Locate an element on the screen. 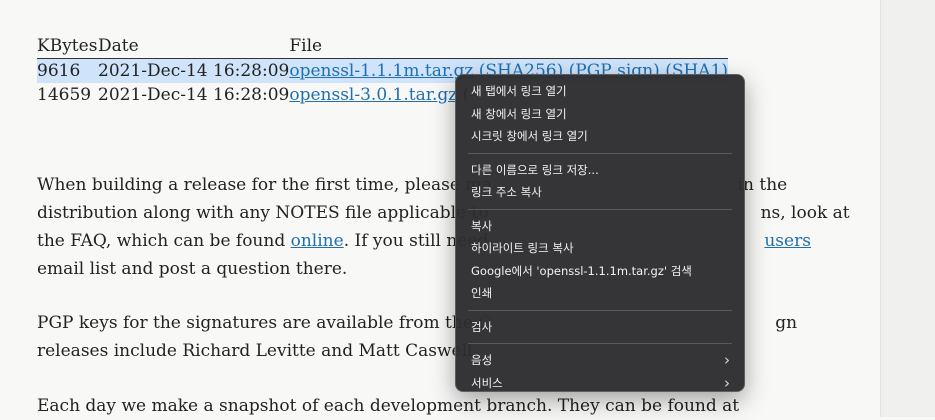 This screenshot has height=420, width=935. para-text: the FAQ, which can be found is located at coordinates (164, 241).